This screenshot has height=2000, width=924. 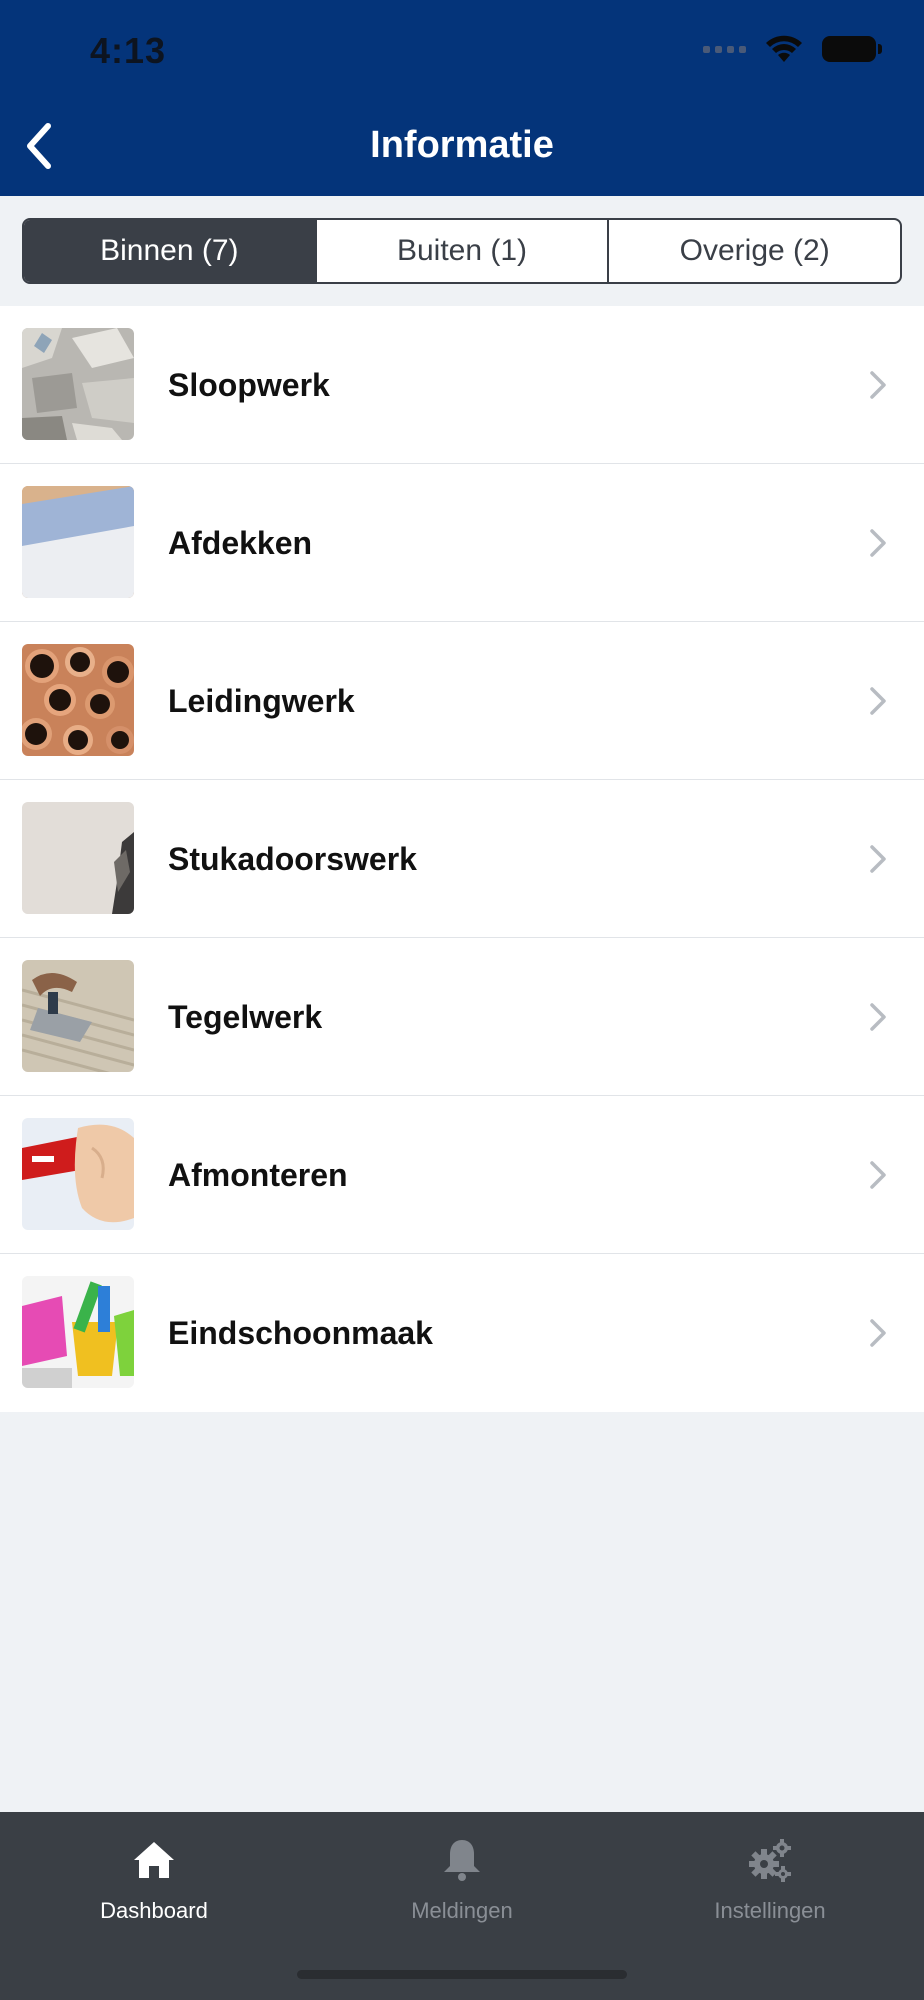 What do you see at coordinates (462, 1860) in the screenshot?
I see `bell-icon` at bounding box center [462, 1860].